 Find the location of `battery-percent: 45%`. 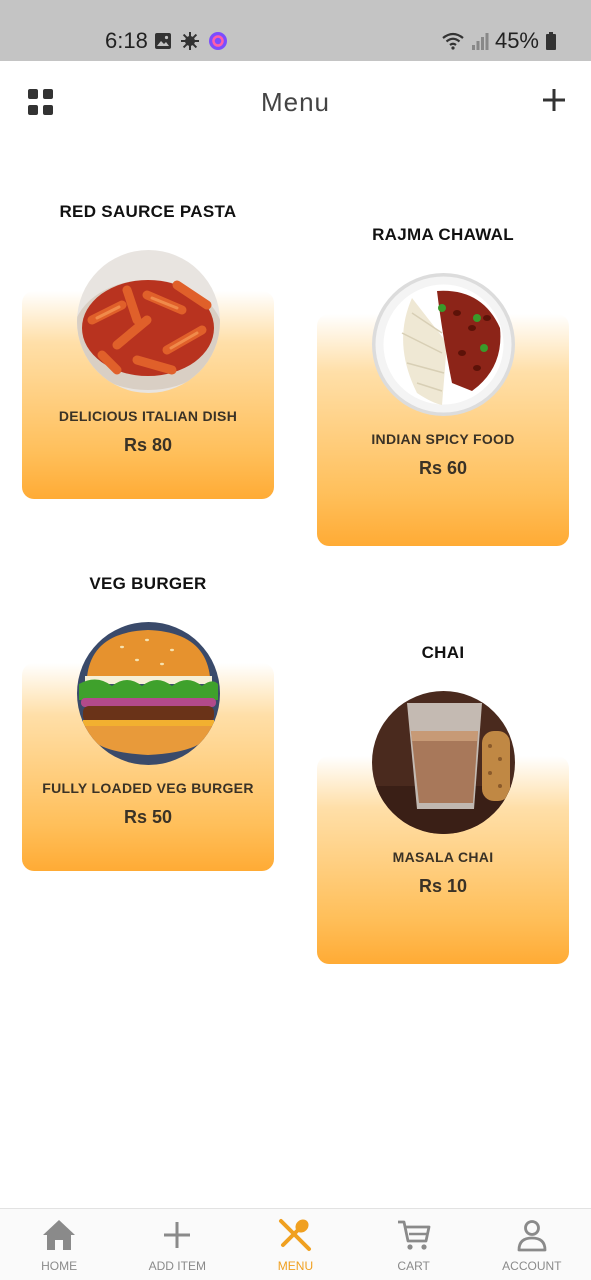

battery-percent: 45% is located at coordinates (516, 40).